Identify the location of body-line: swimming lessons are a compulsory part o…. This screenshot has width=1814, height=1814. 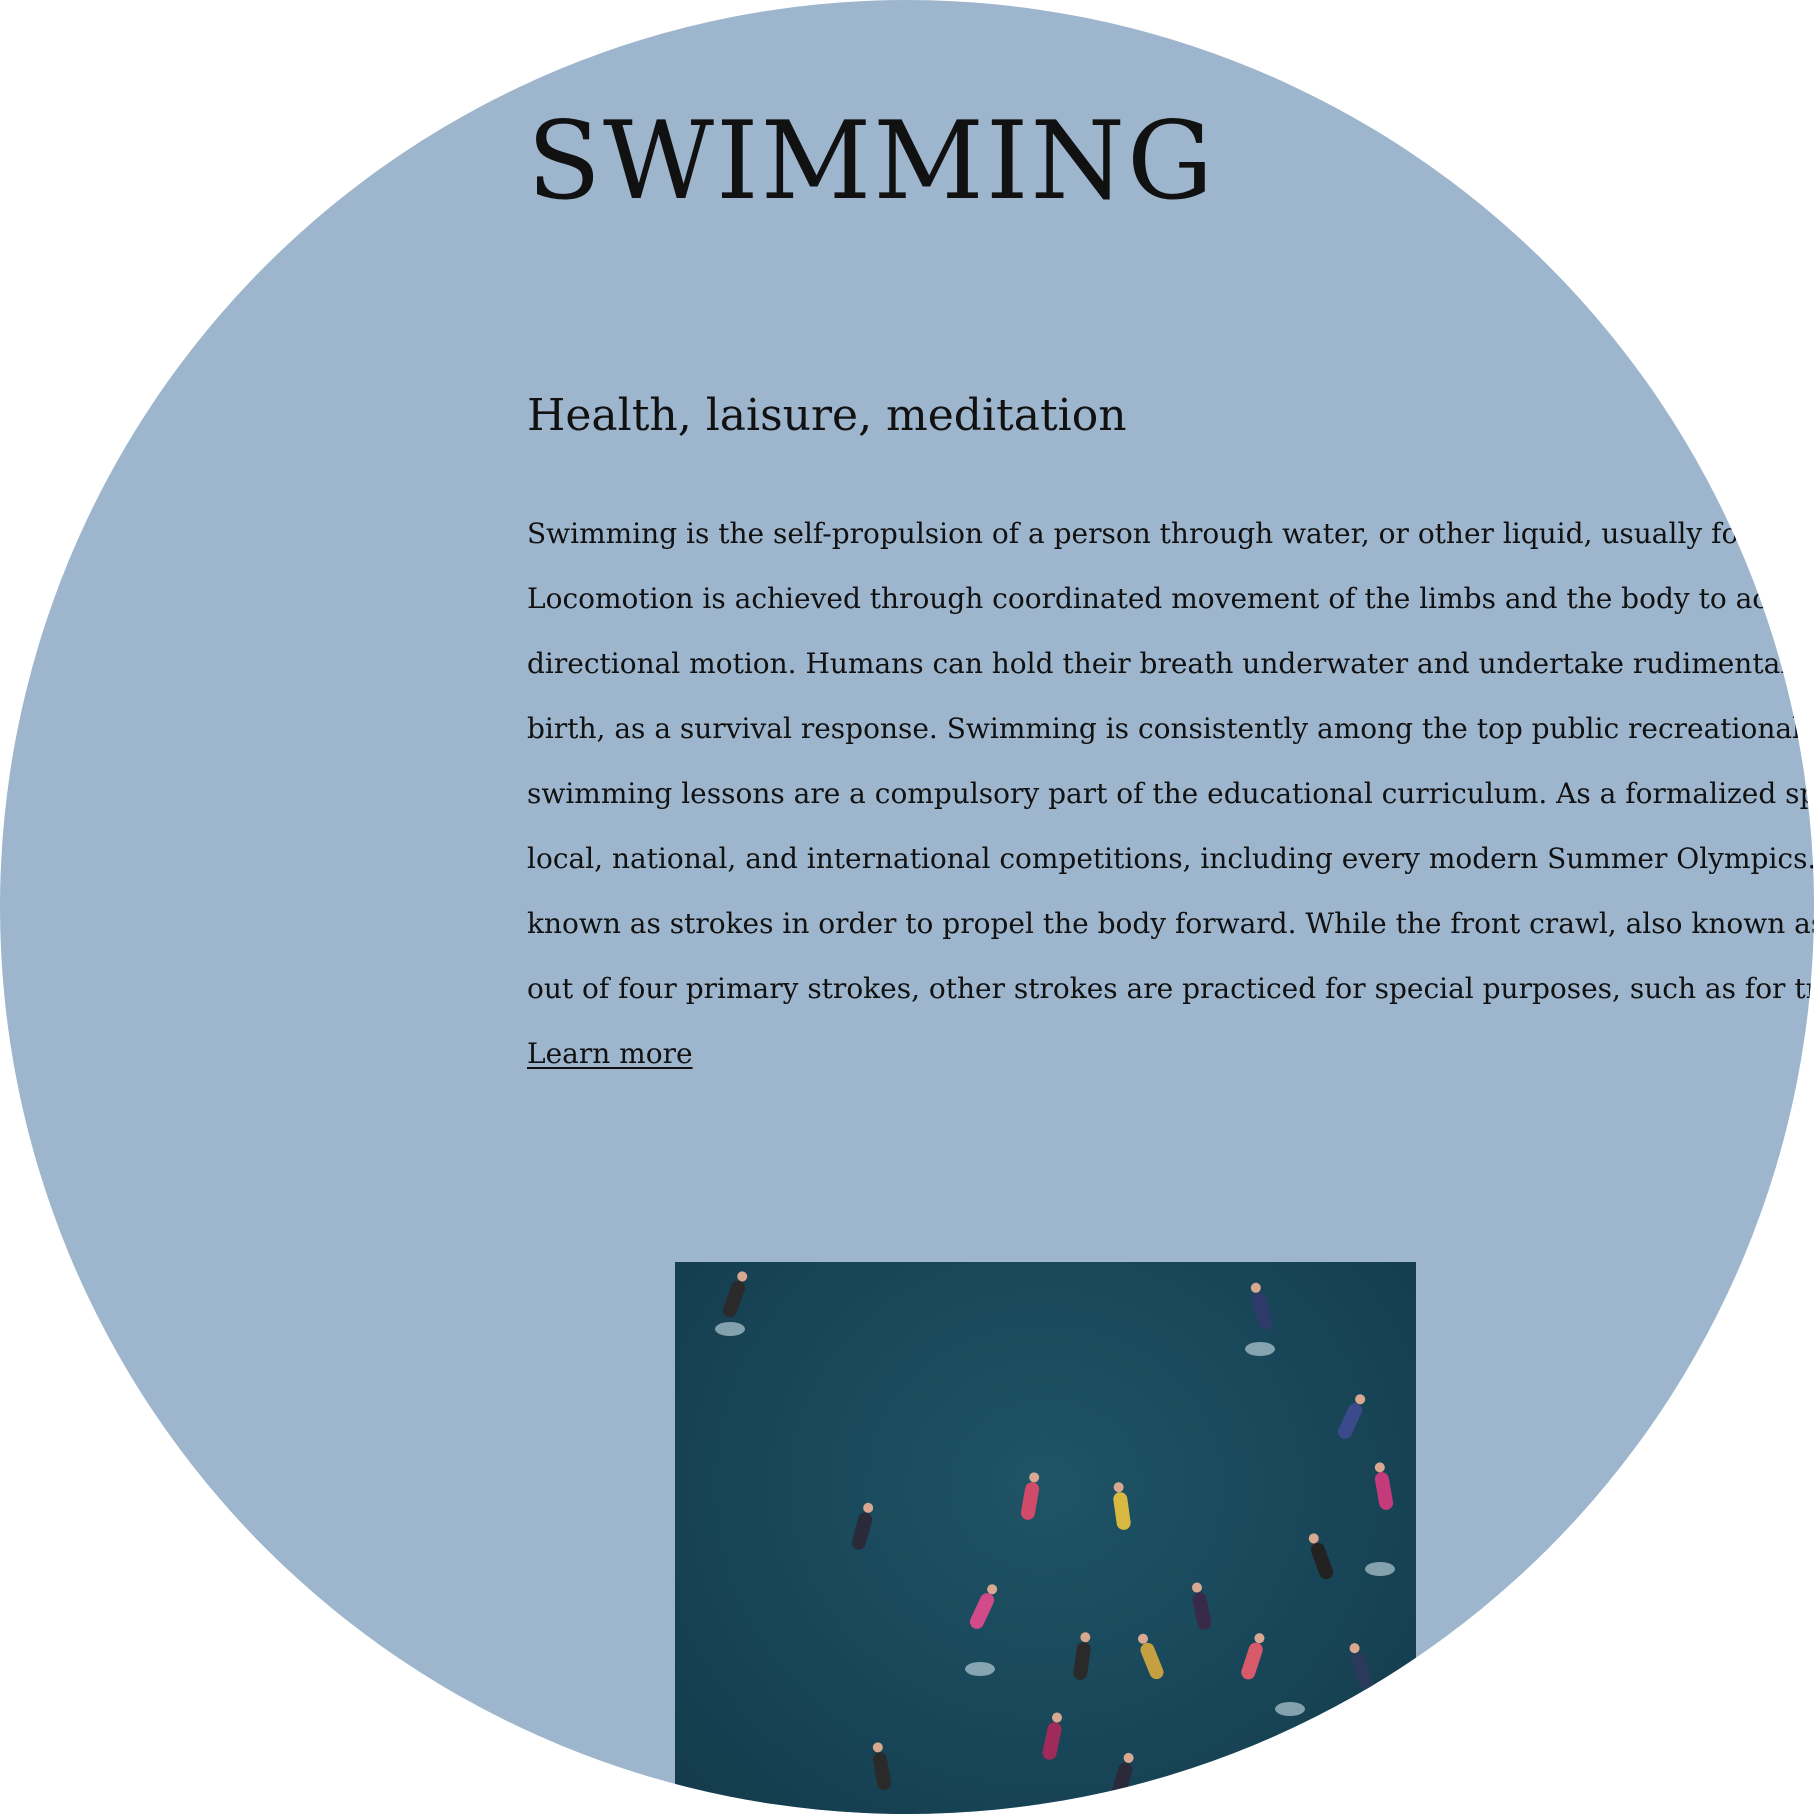
(1170, 793).